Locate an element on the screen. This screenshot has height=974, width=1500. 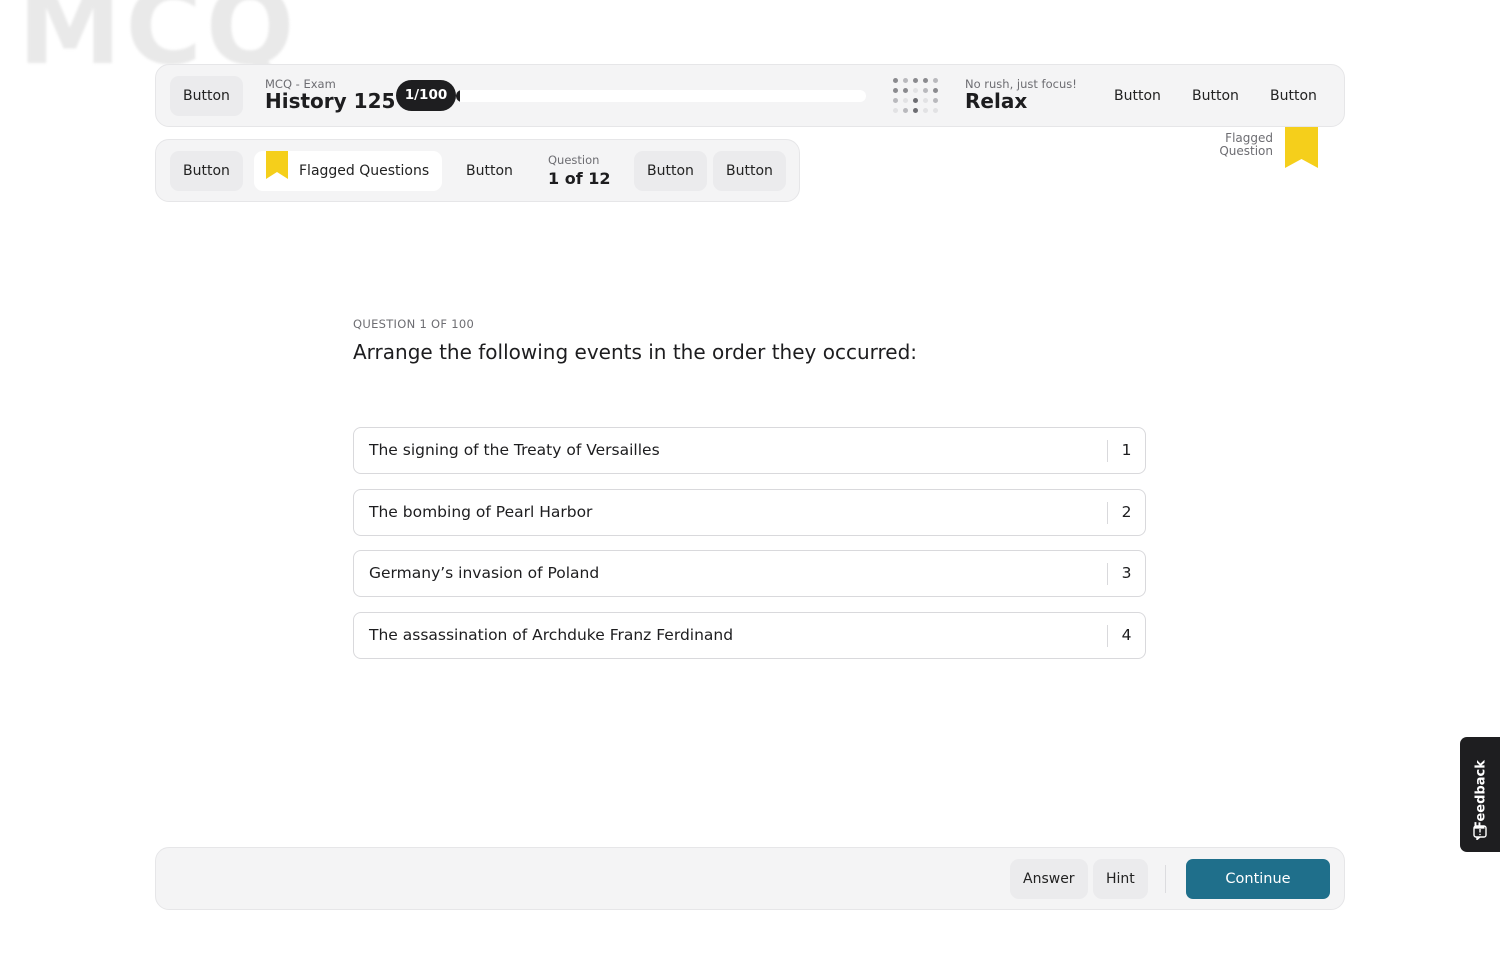
feedback-chat-icon is located at coordinates (1480, 832).